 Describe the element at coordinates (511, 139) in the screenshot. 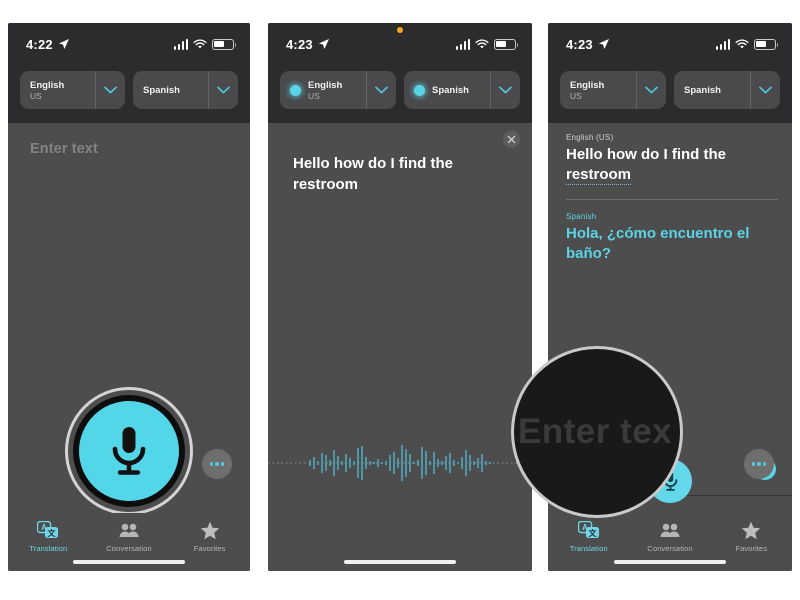

I see `close-button` at that location.